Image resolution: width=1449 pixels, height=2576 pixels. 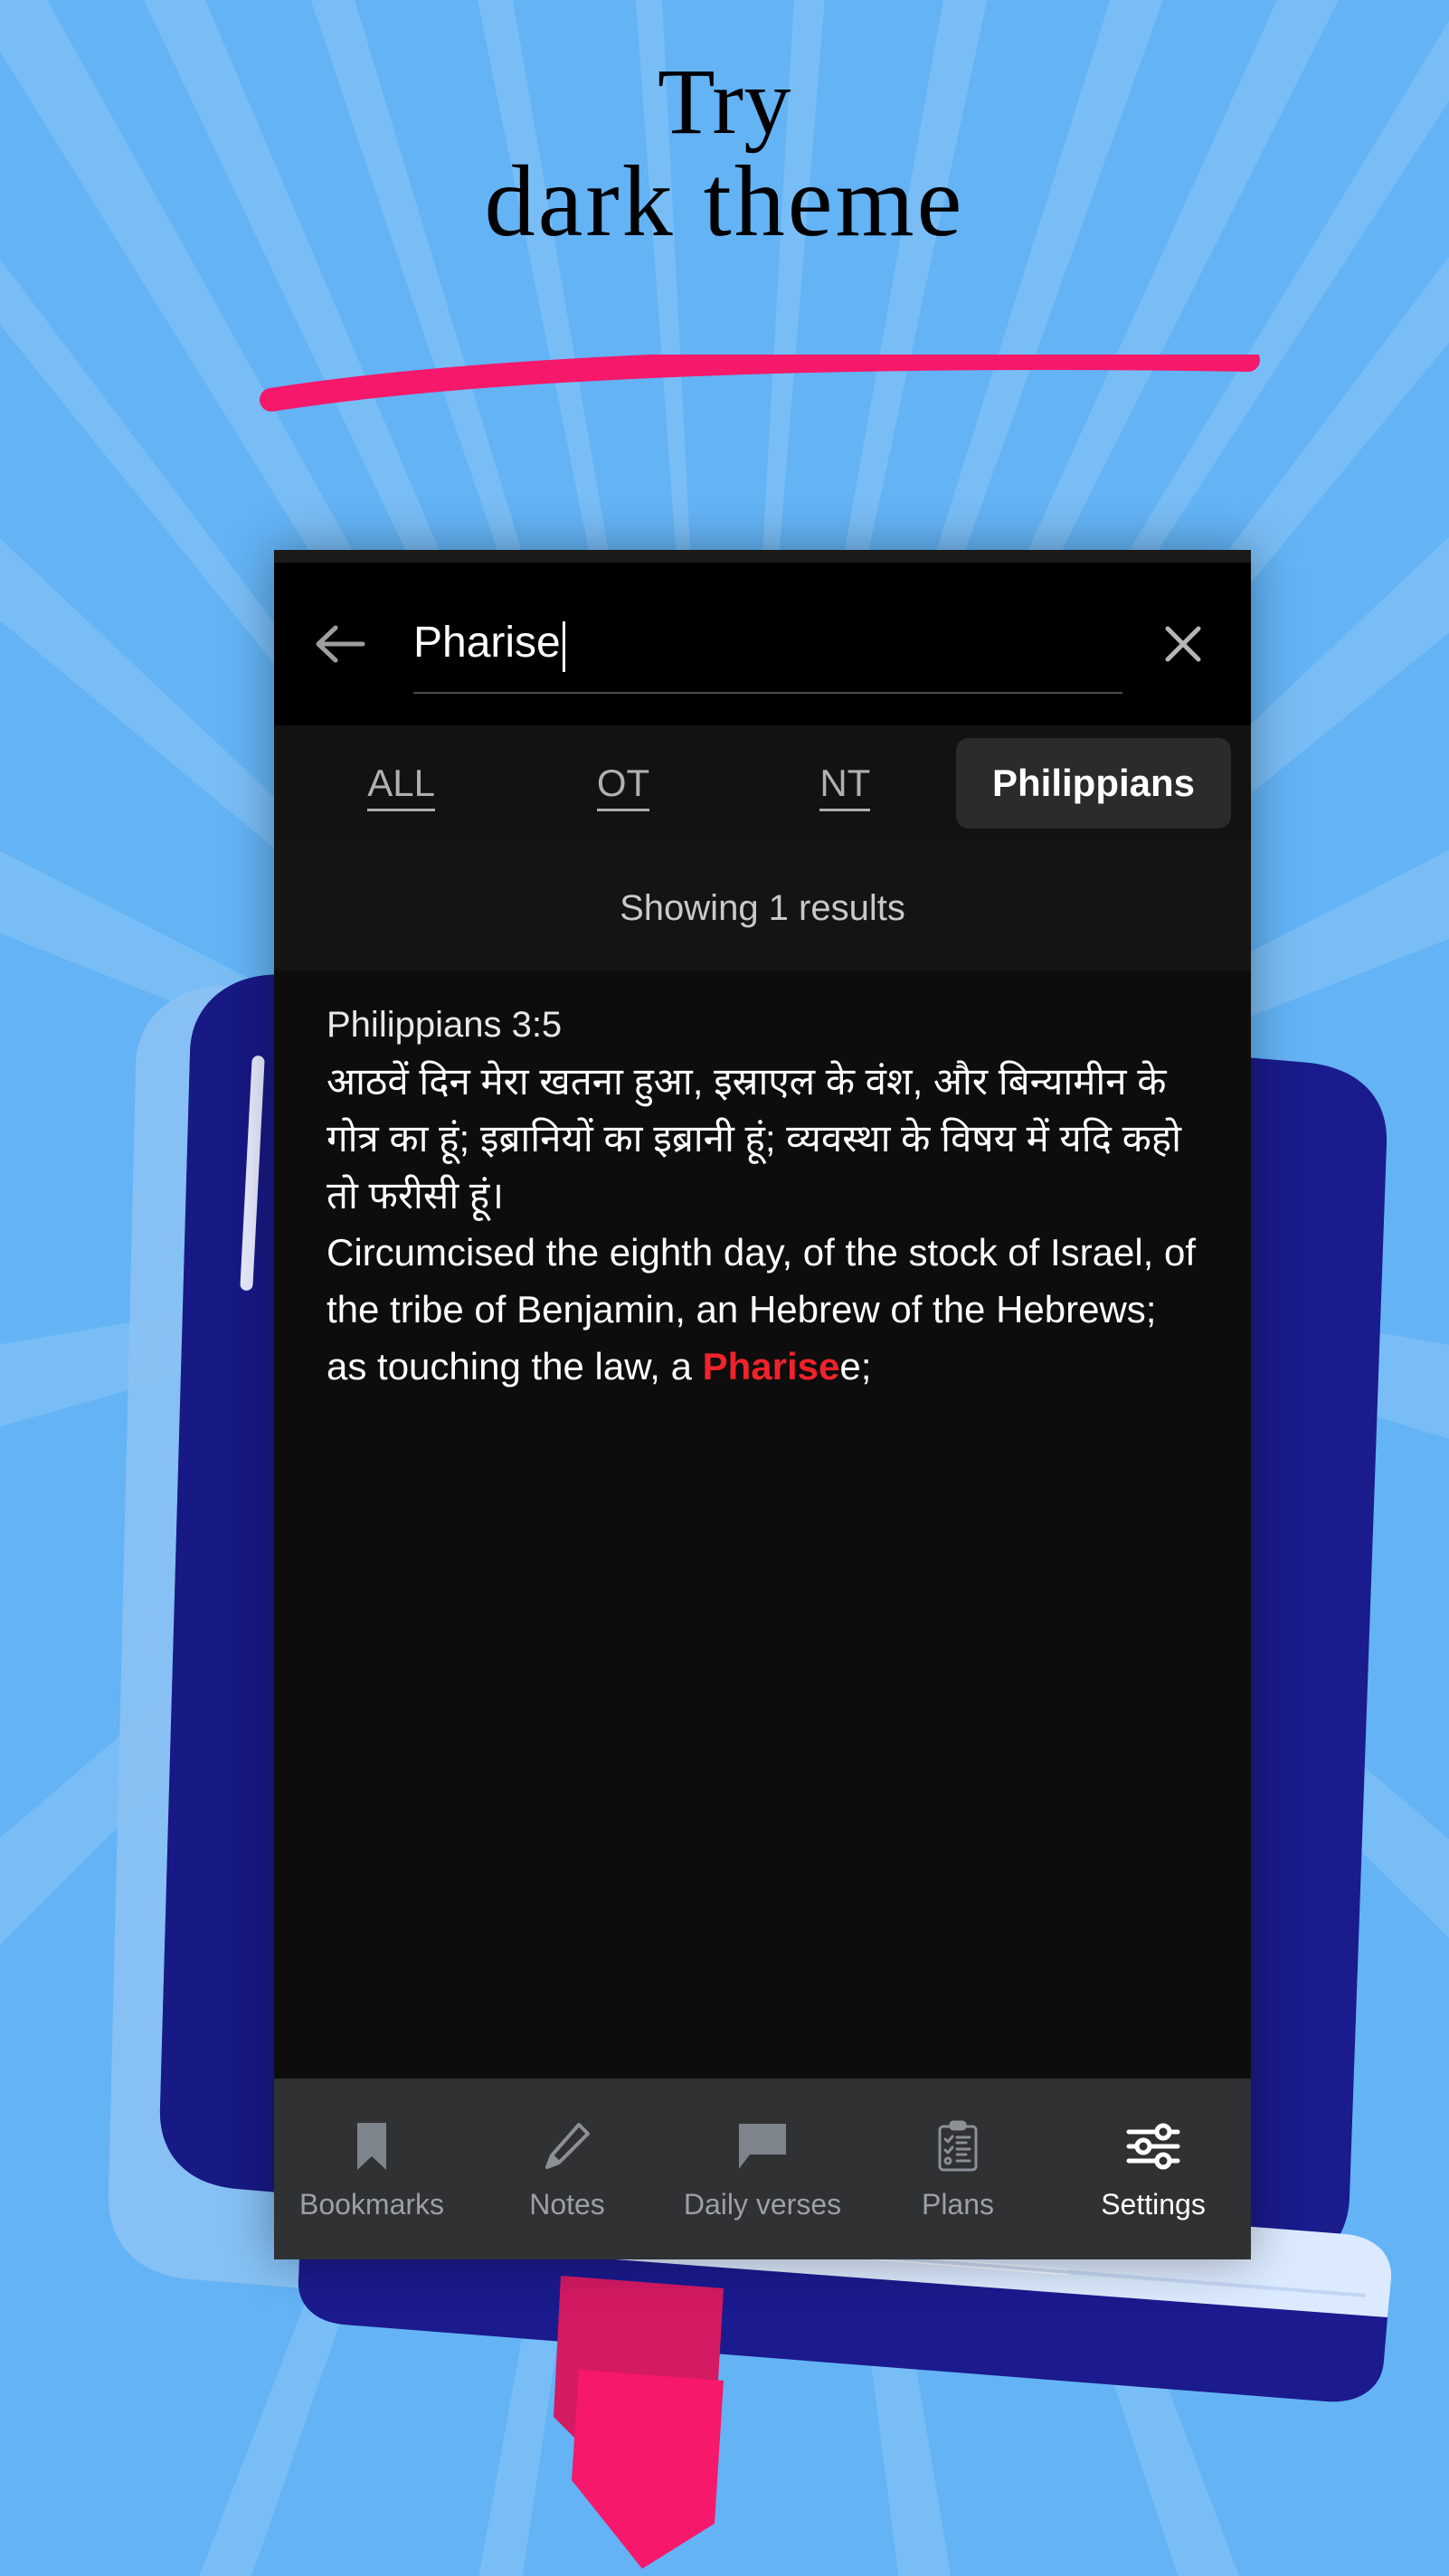 I want to click on arrow-left-icon, so click(x=340, y=644).